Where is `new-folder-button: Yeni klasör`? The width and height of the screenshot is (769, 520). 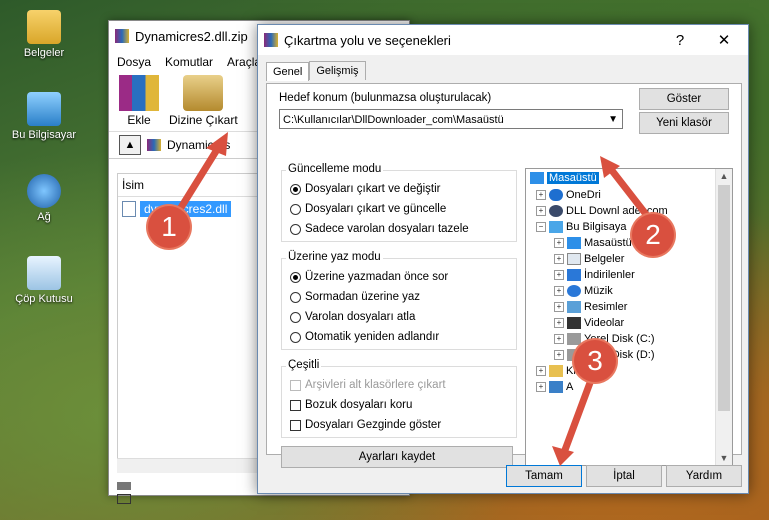
new-folder-button: Yeni klasör is located at coordinates (684, 123).